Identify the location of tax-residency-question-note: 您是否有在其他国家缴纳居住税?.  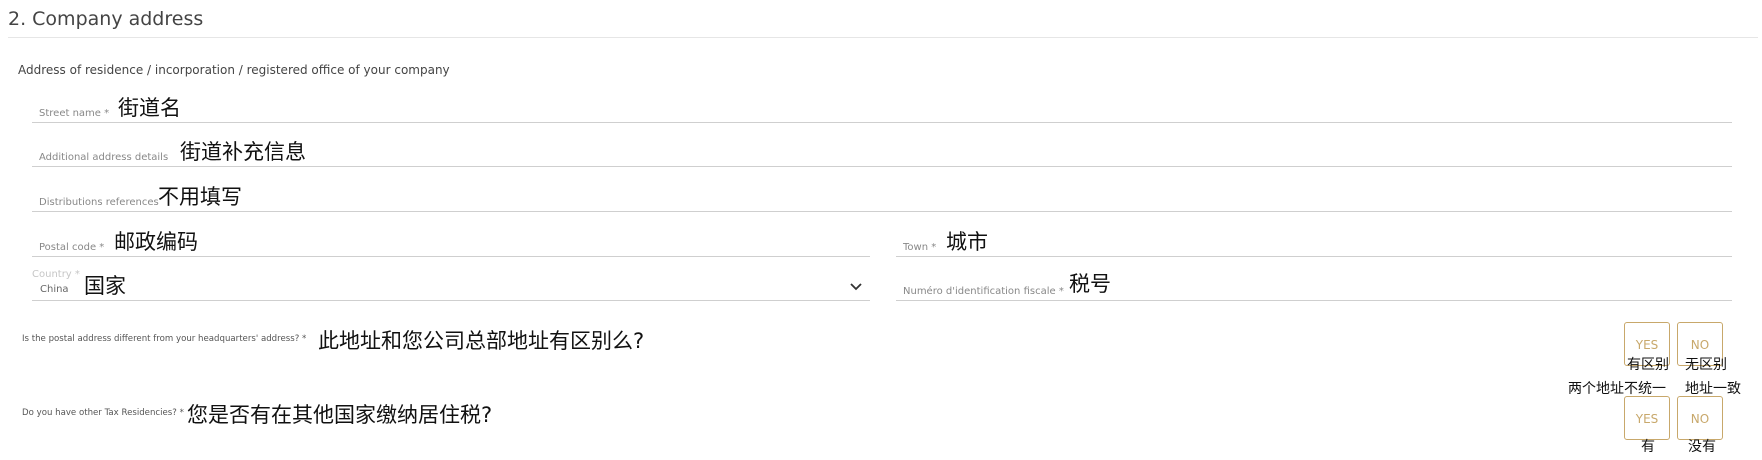
(340, 415).